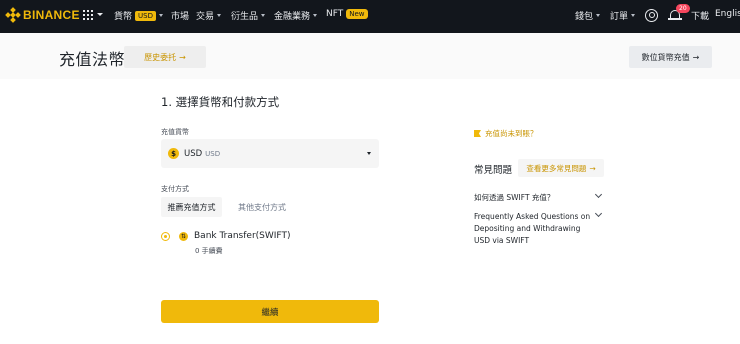 This screenshot has width=740, height=344. I want to click on nav-orders: 訂單, so click(623, 15).